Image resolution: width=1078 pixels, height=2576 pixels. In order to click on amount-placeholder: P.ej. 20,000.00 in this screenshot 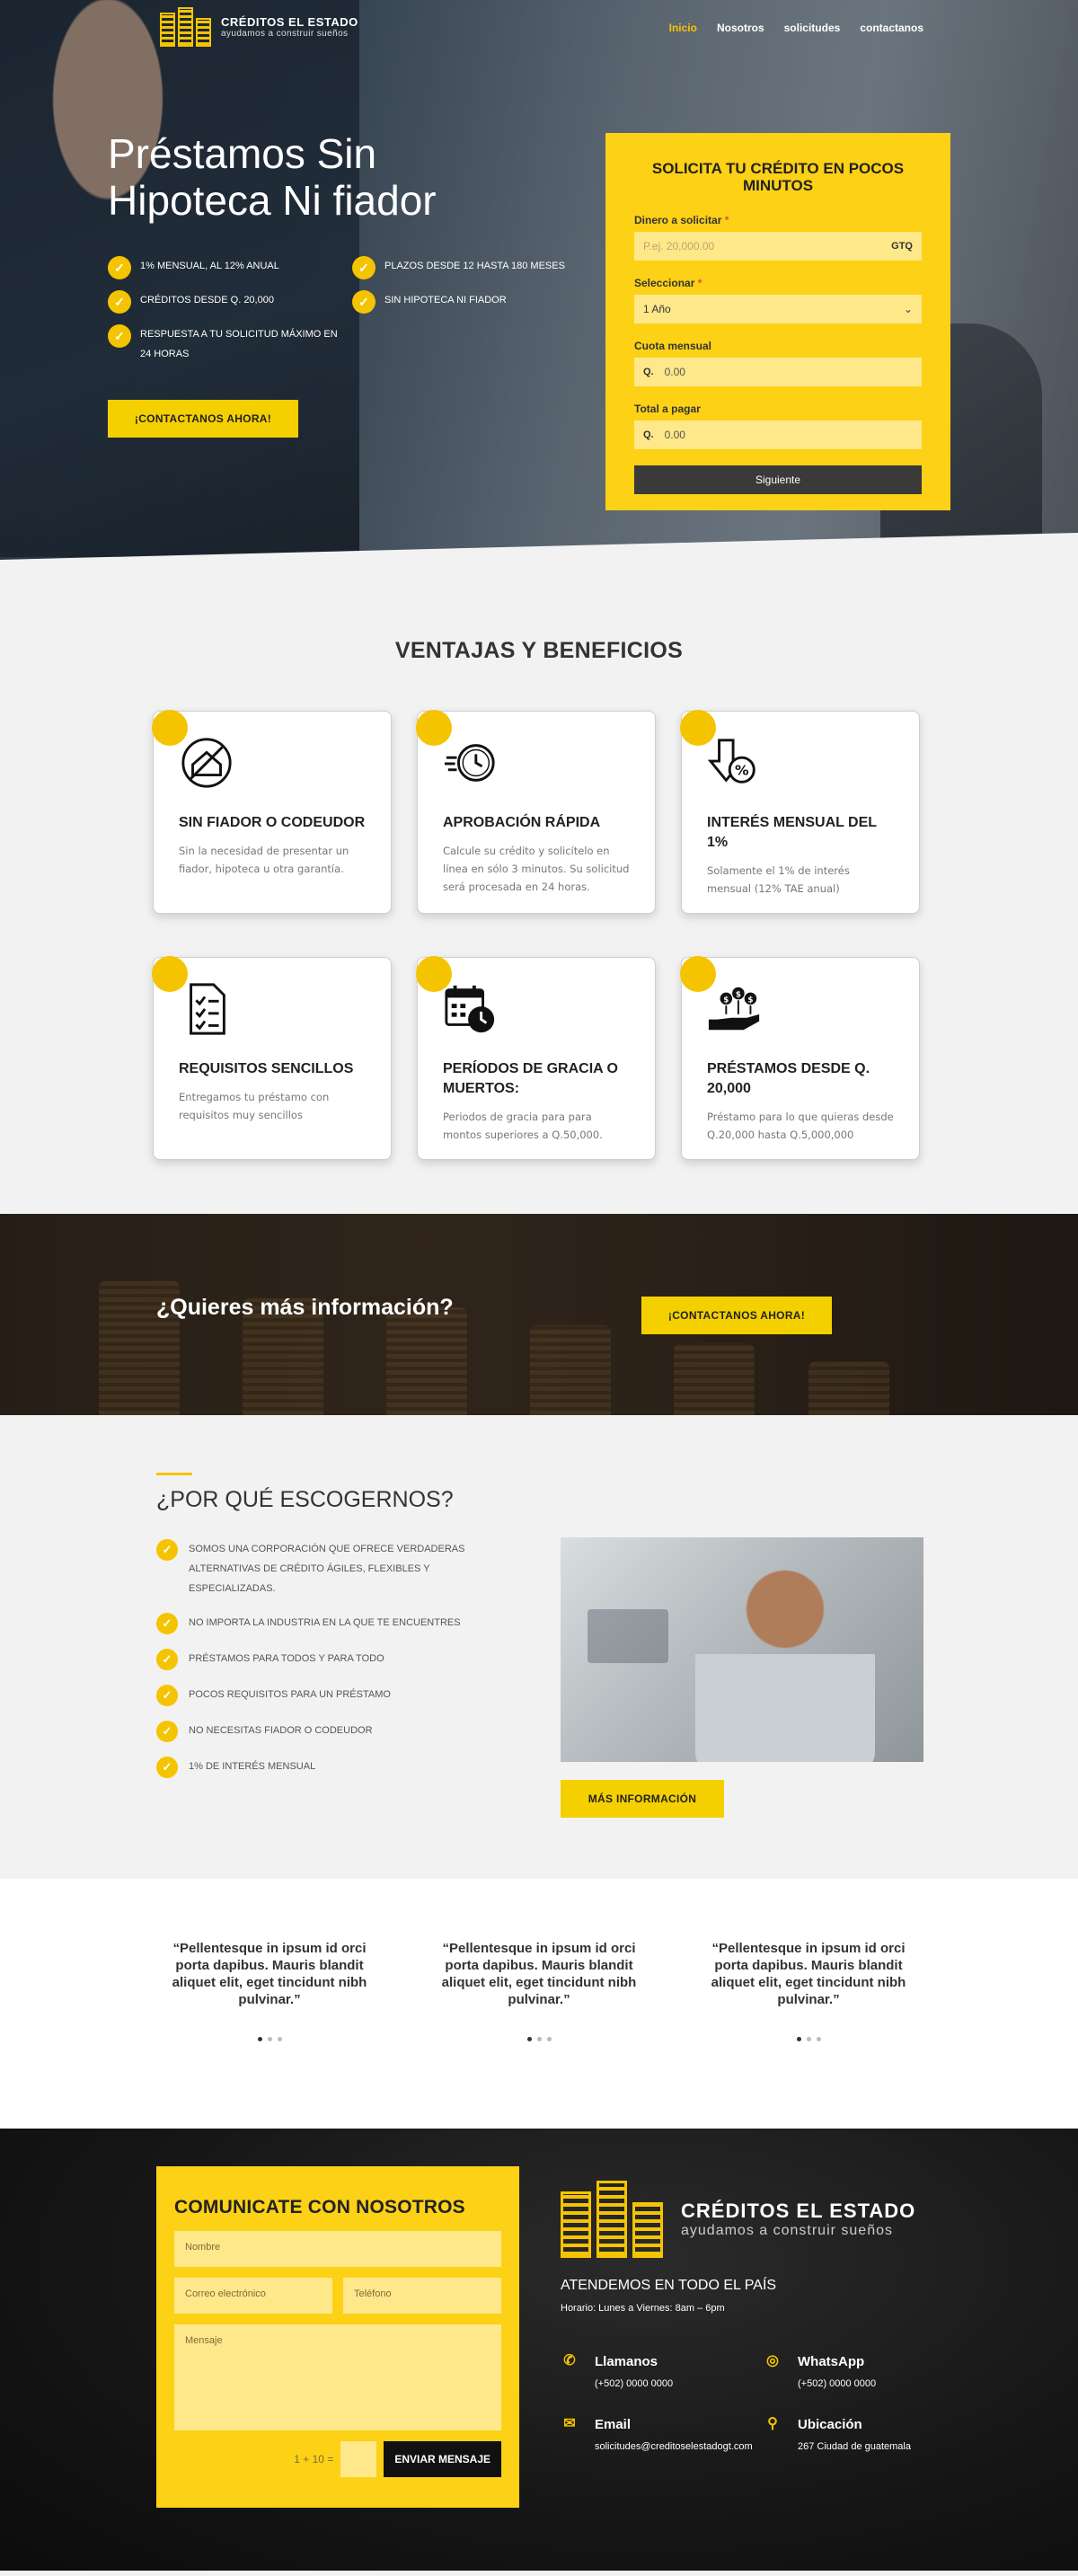, I will do `click(679, 246)`.